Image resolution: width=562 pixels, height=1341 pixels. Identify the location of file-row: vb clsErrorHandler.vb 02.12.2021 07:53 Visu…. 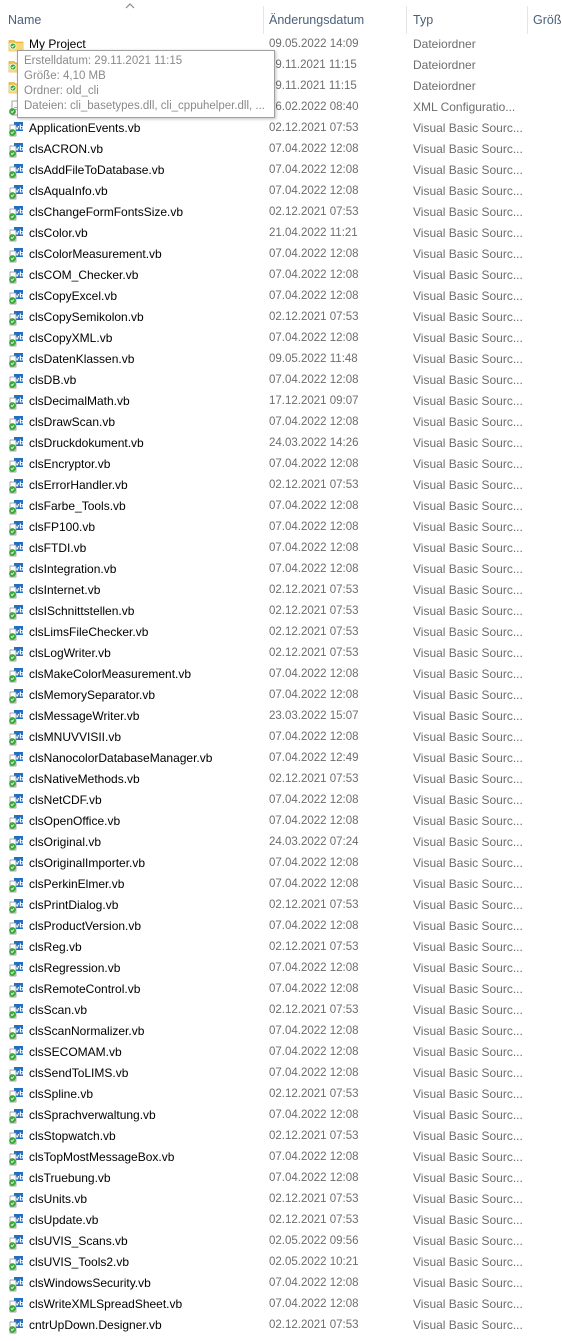
(281, 485).